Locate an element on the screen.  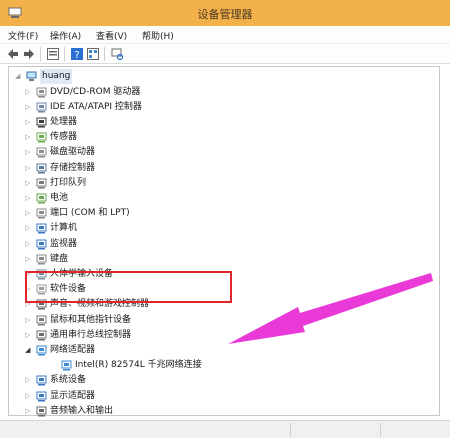
keyboard-icon is located at coordinates (41, 259).